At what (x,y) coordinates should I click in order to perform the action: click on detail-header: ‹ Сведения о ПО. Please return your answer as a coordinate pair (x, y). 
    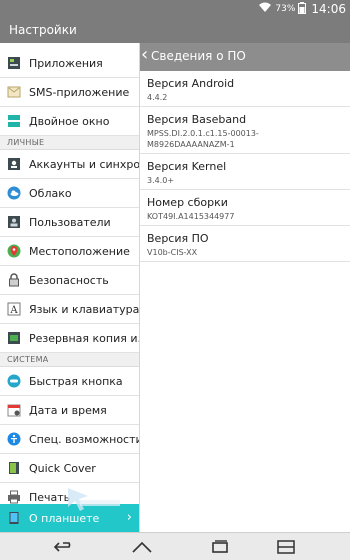
    Looking at the image, I should click on (245, 57).